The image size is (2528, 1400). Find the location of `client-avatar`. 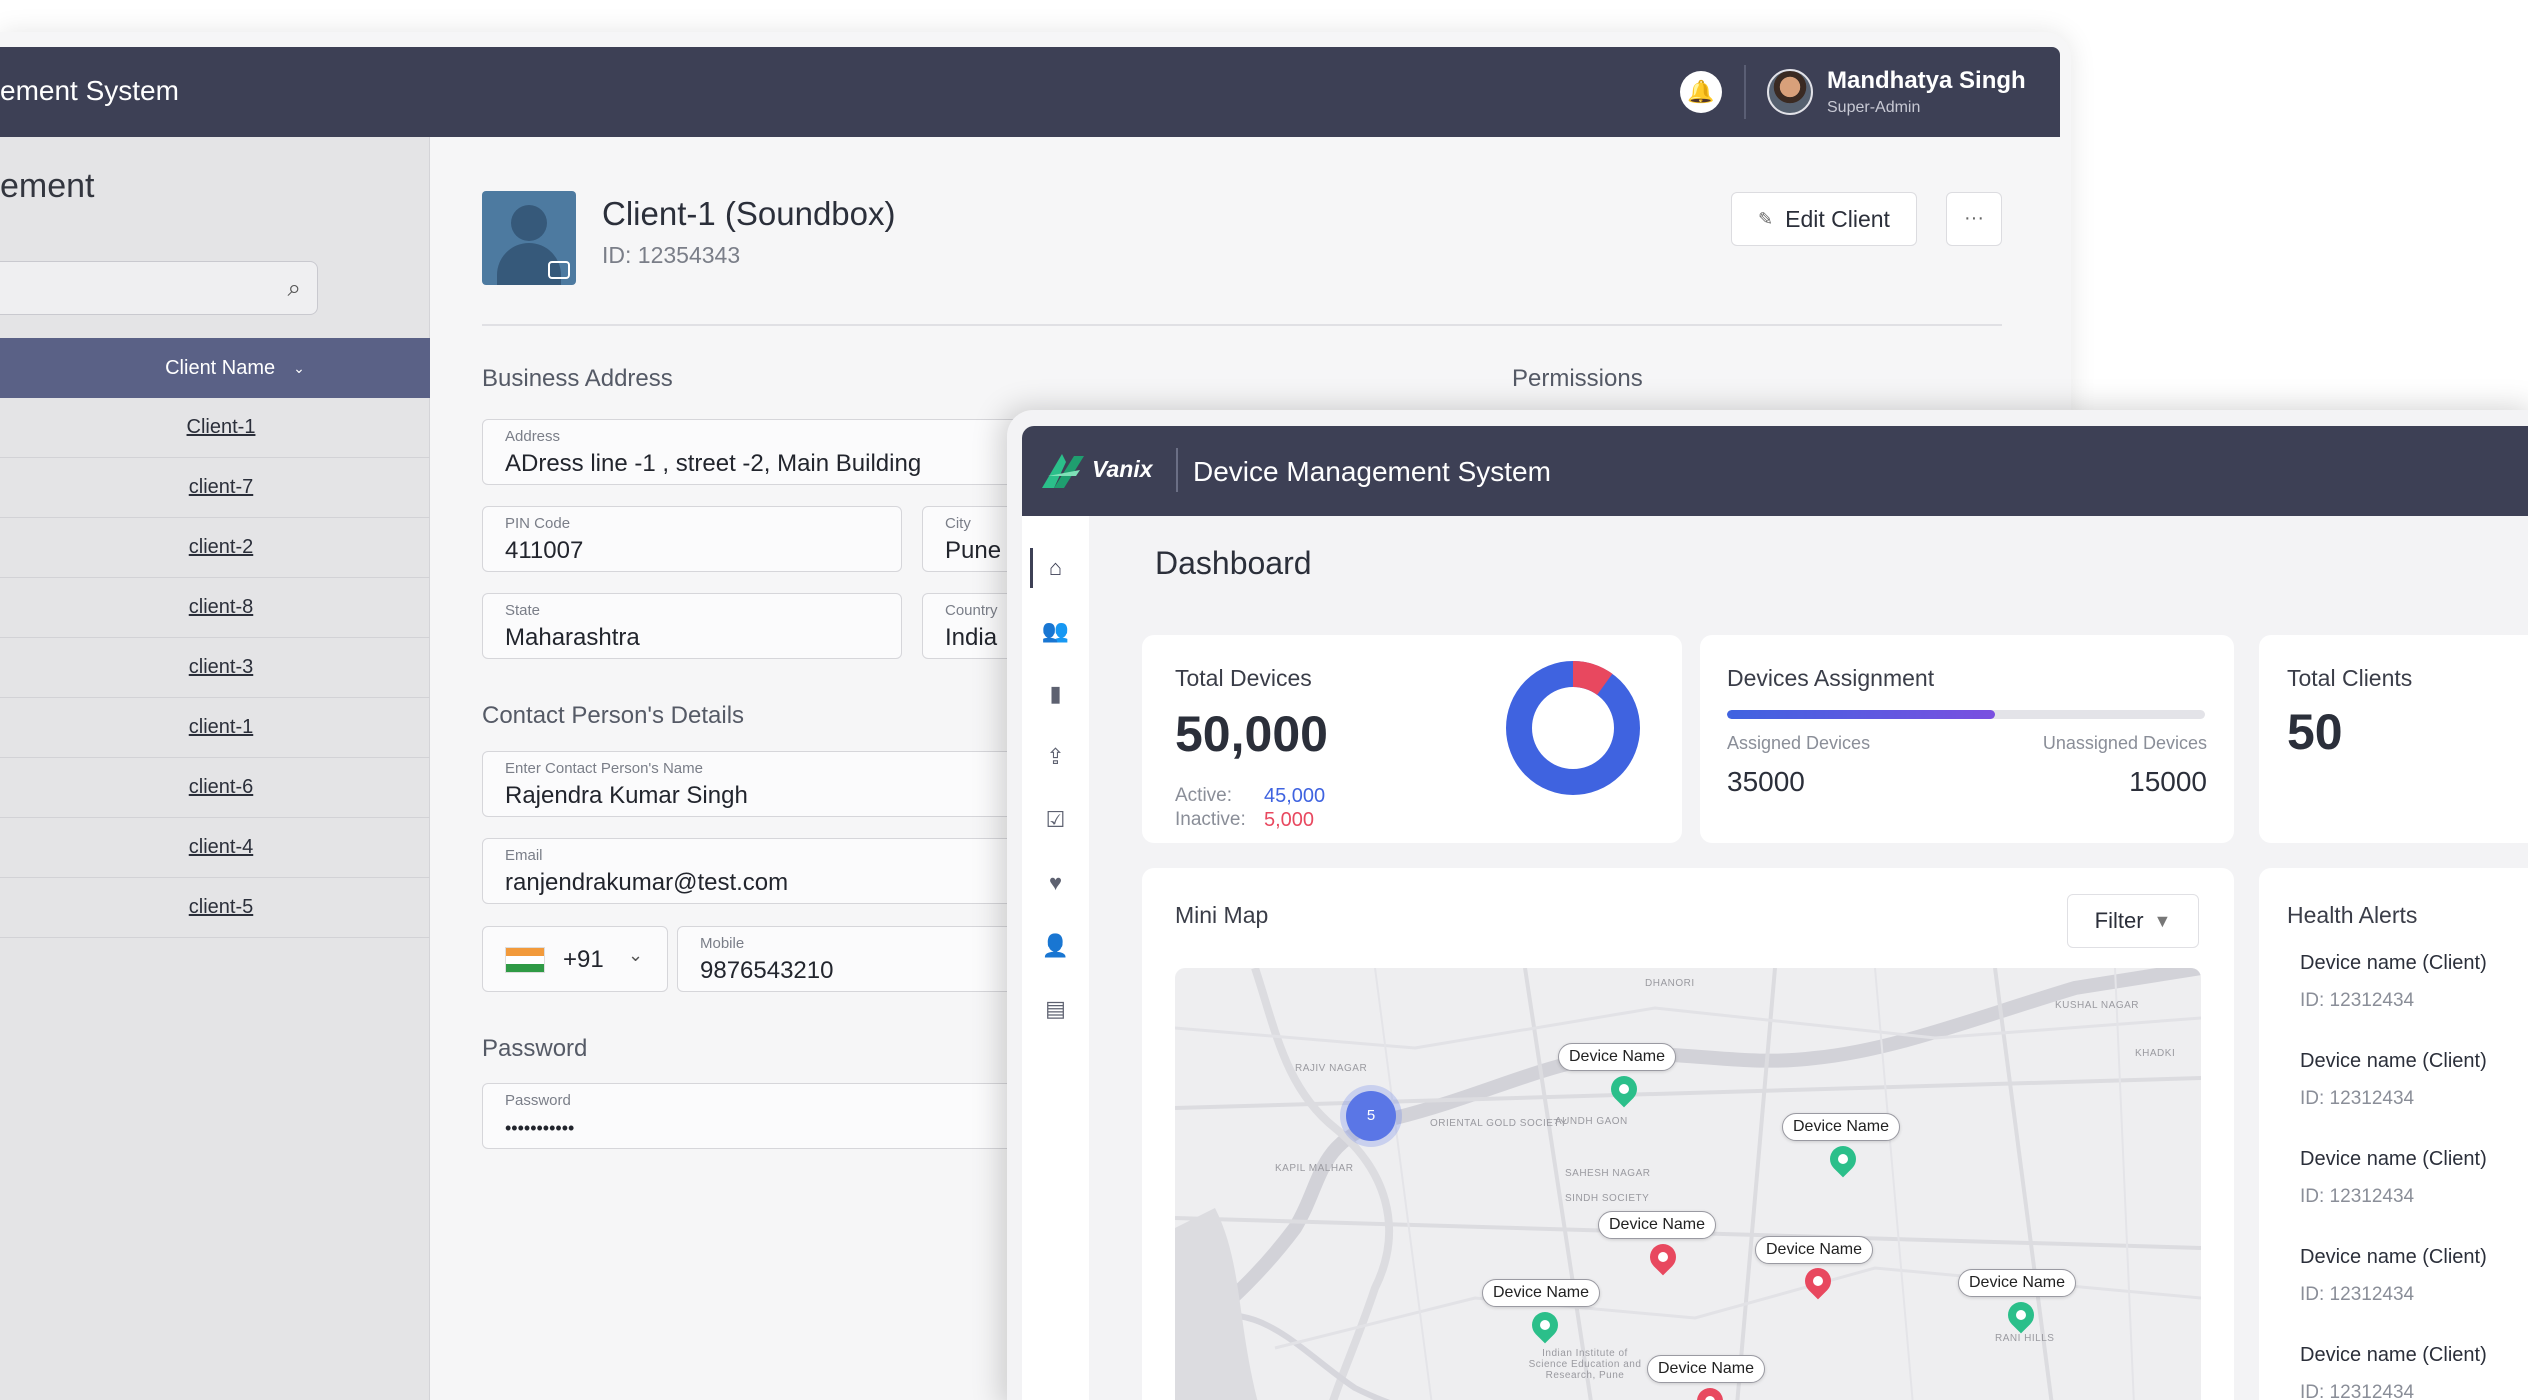

client-avatar is located at coordinates (529, 238).